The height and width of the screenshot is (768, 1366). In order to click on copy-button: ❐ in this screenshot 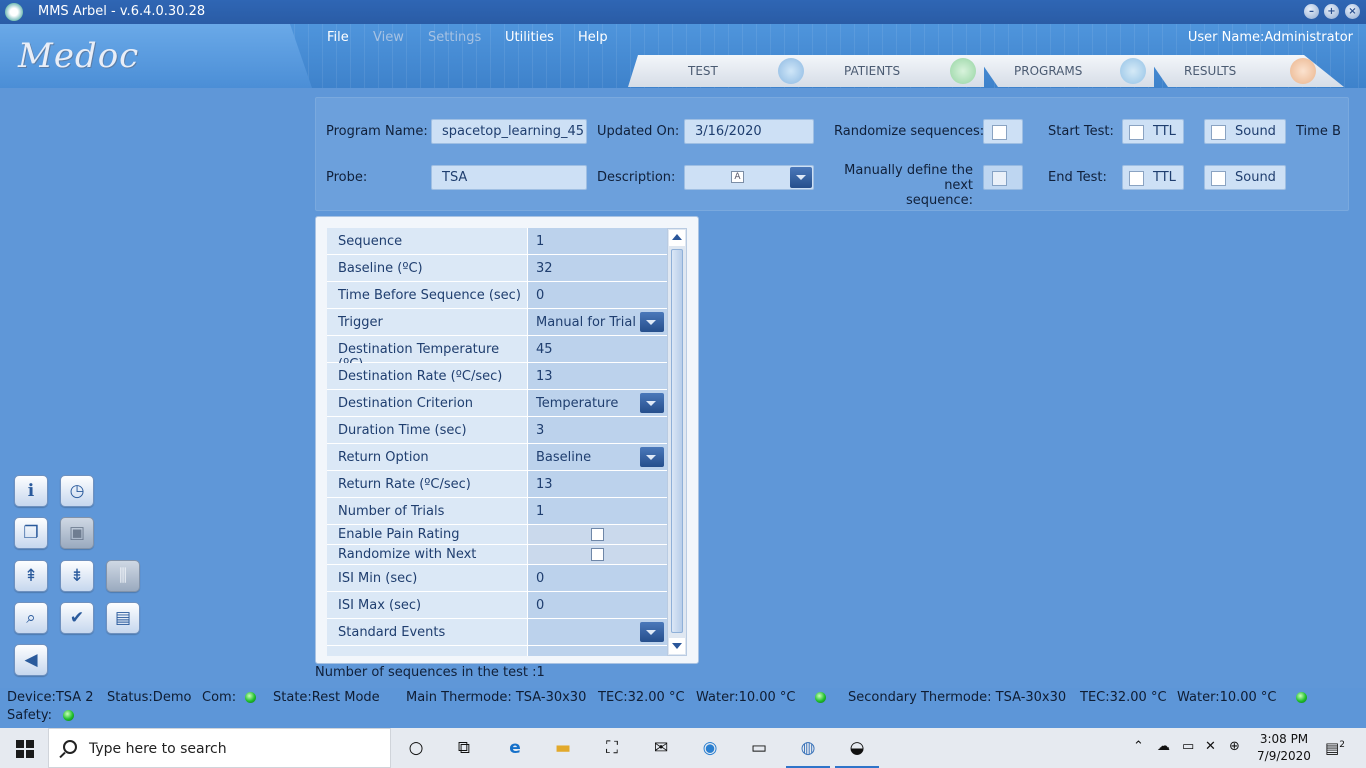, I will do `click(31, 533)`.